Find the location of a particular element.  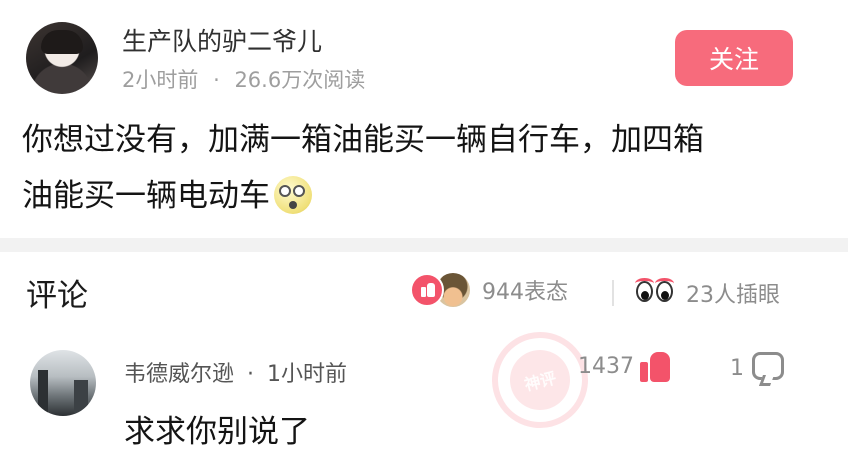

hot-comment-badge: 神评 is located at coordinates (540, 380).